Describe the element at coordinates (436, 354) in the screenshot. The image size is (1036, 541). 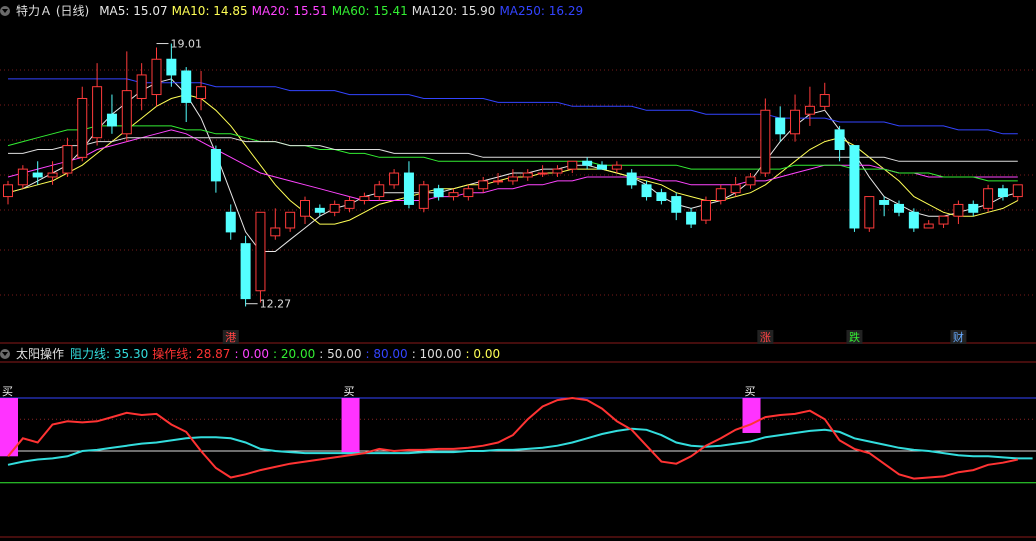
I see `legend-item: : 100.00` at that location.